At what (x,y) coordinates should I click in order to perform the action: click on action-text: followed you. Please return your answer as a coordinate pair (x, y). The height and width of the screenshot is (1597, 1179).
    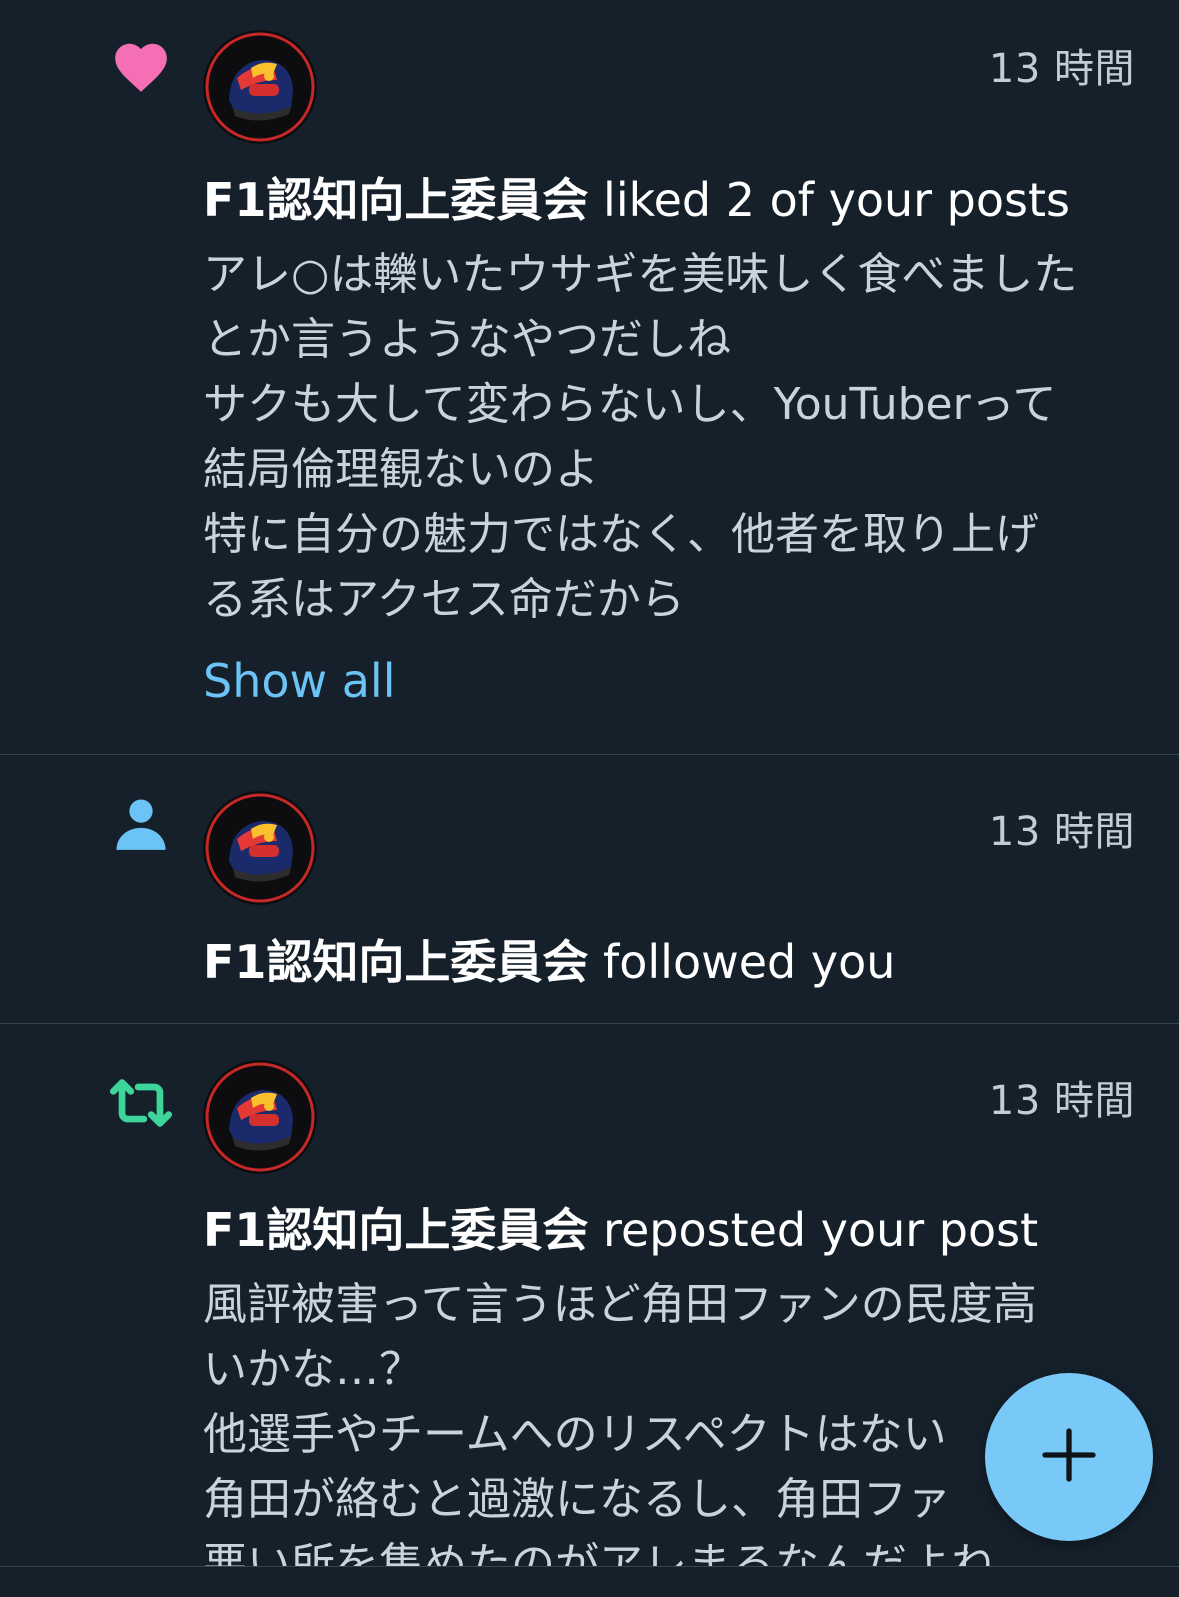
    Looking at the image, I should click on (742, 962).